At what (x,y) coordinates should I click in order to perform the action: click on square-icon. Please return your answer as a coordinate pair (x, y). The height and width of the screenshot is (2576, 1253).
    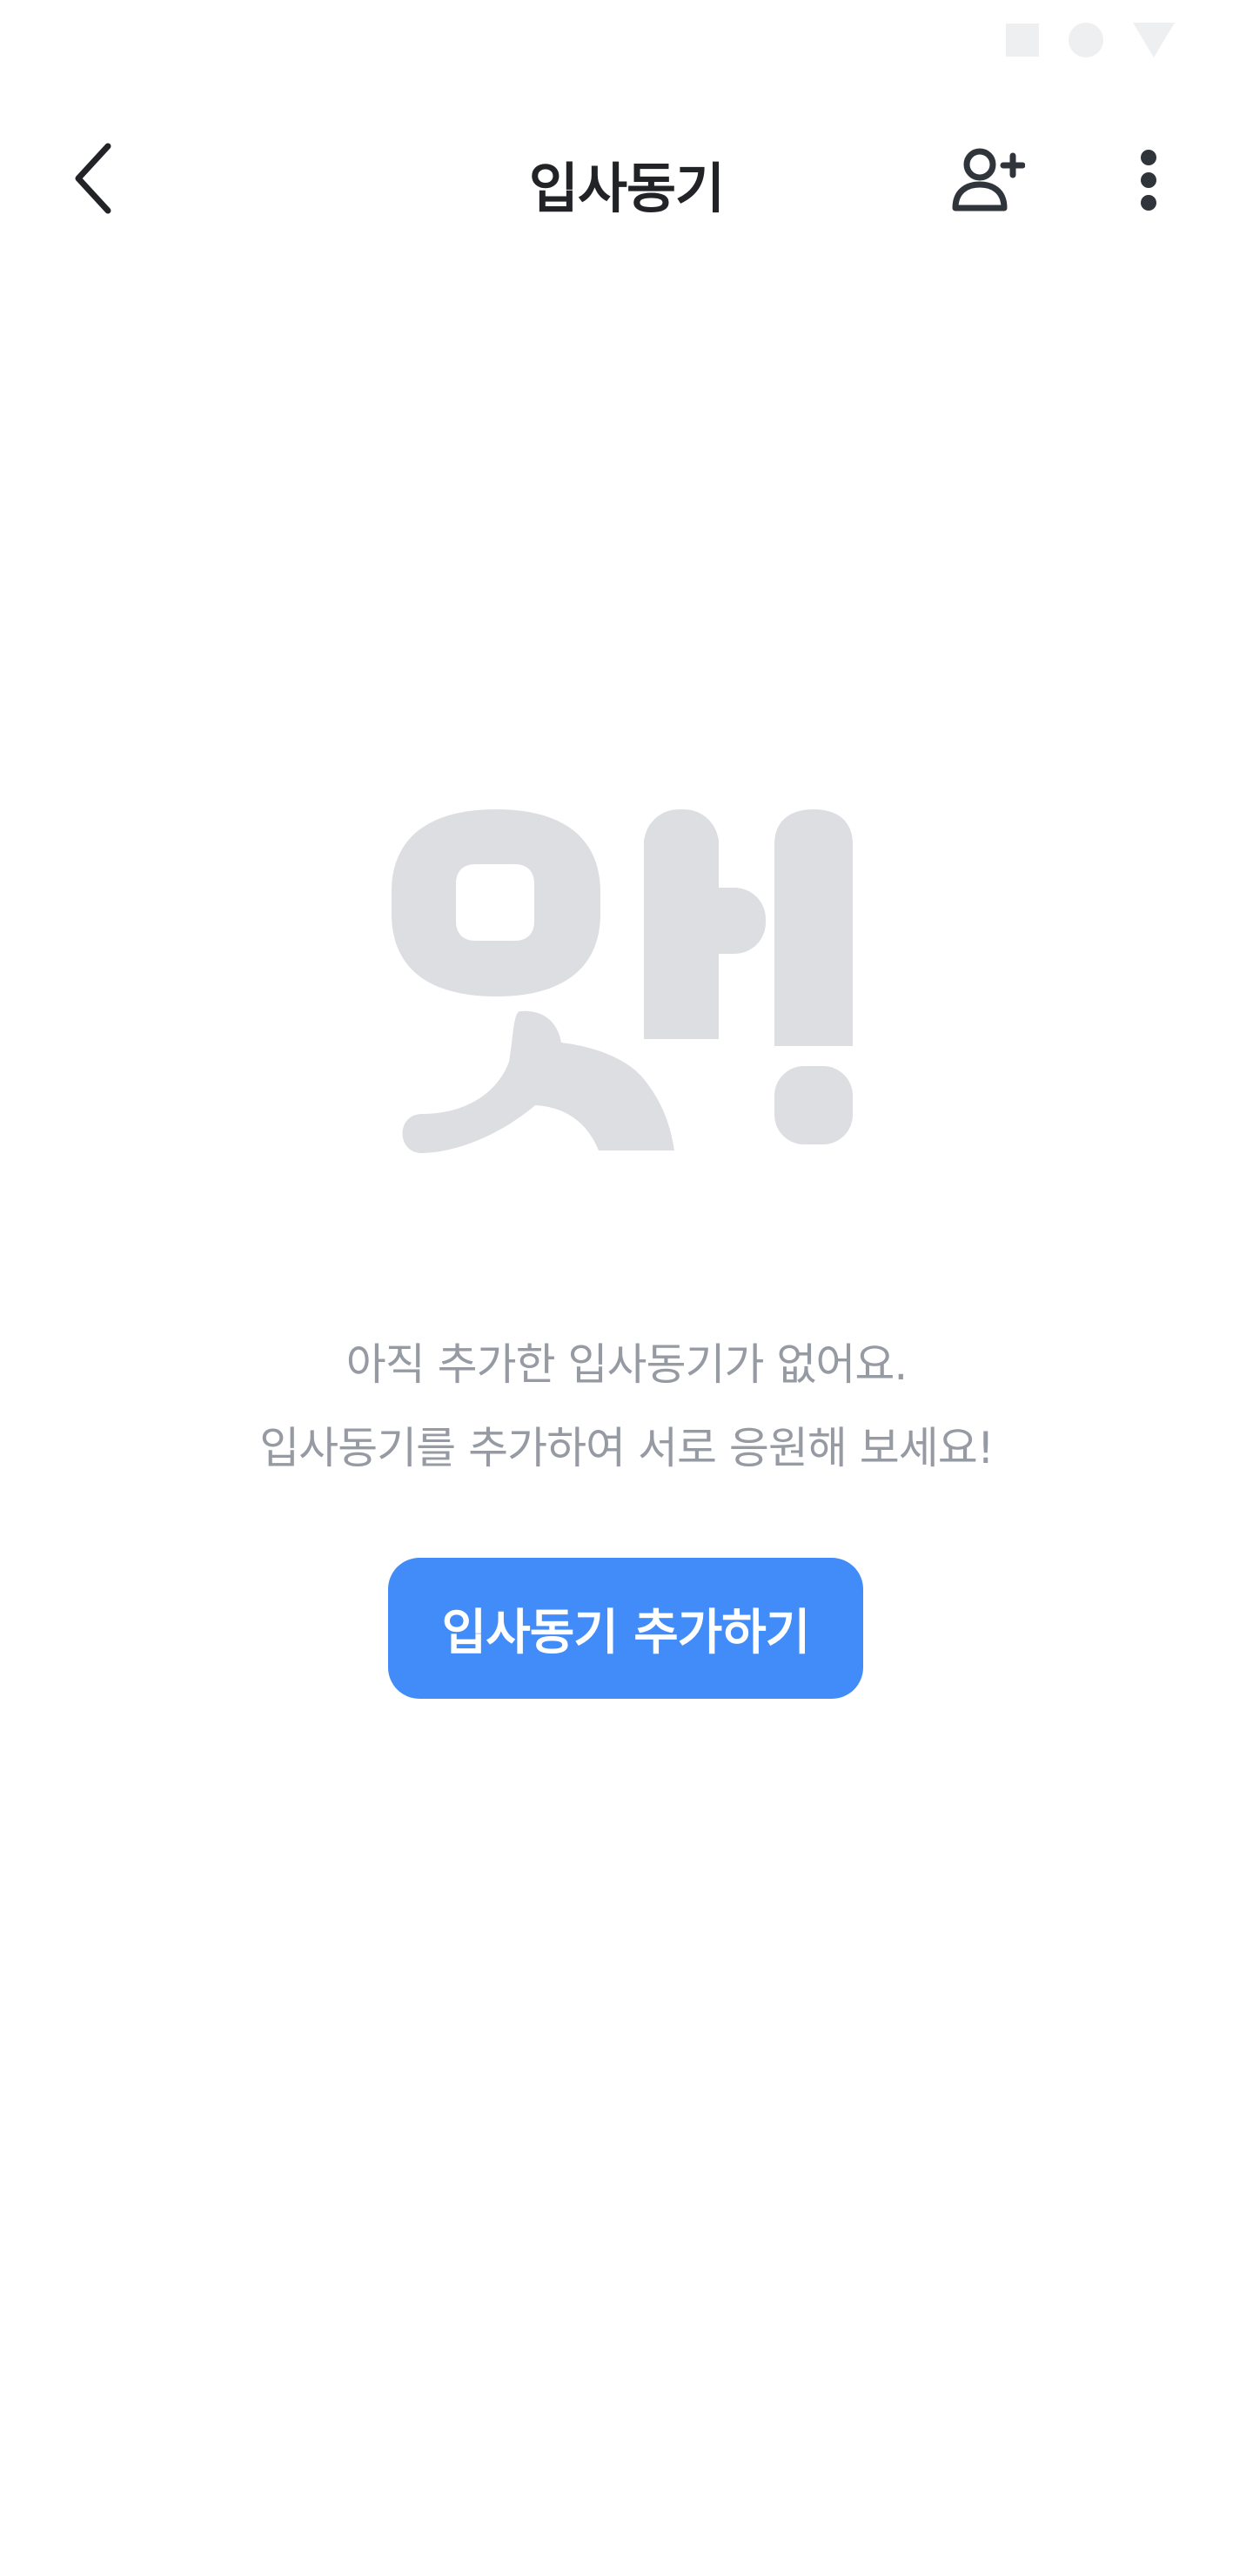
    Looking at the image, I should click on (1022, 40).